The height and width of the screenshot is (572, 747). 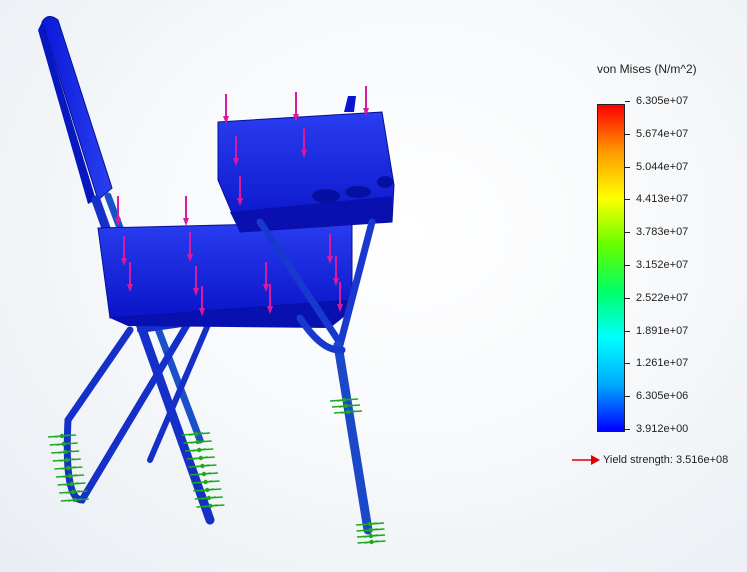 What do you see at coordinates (186, 222) in the screenshot?
I see `load-arrow-head` at bounding box center [186, 222].